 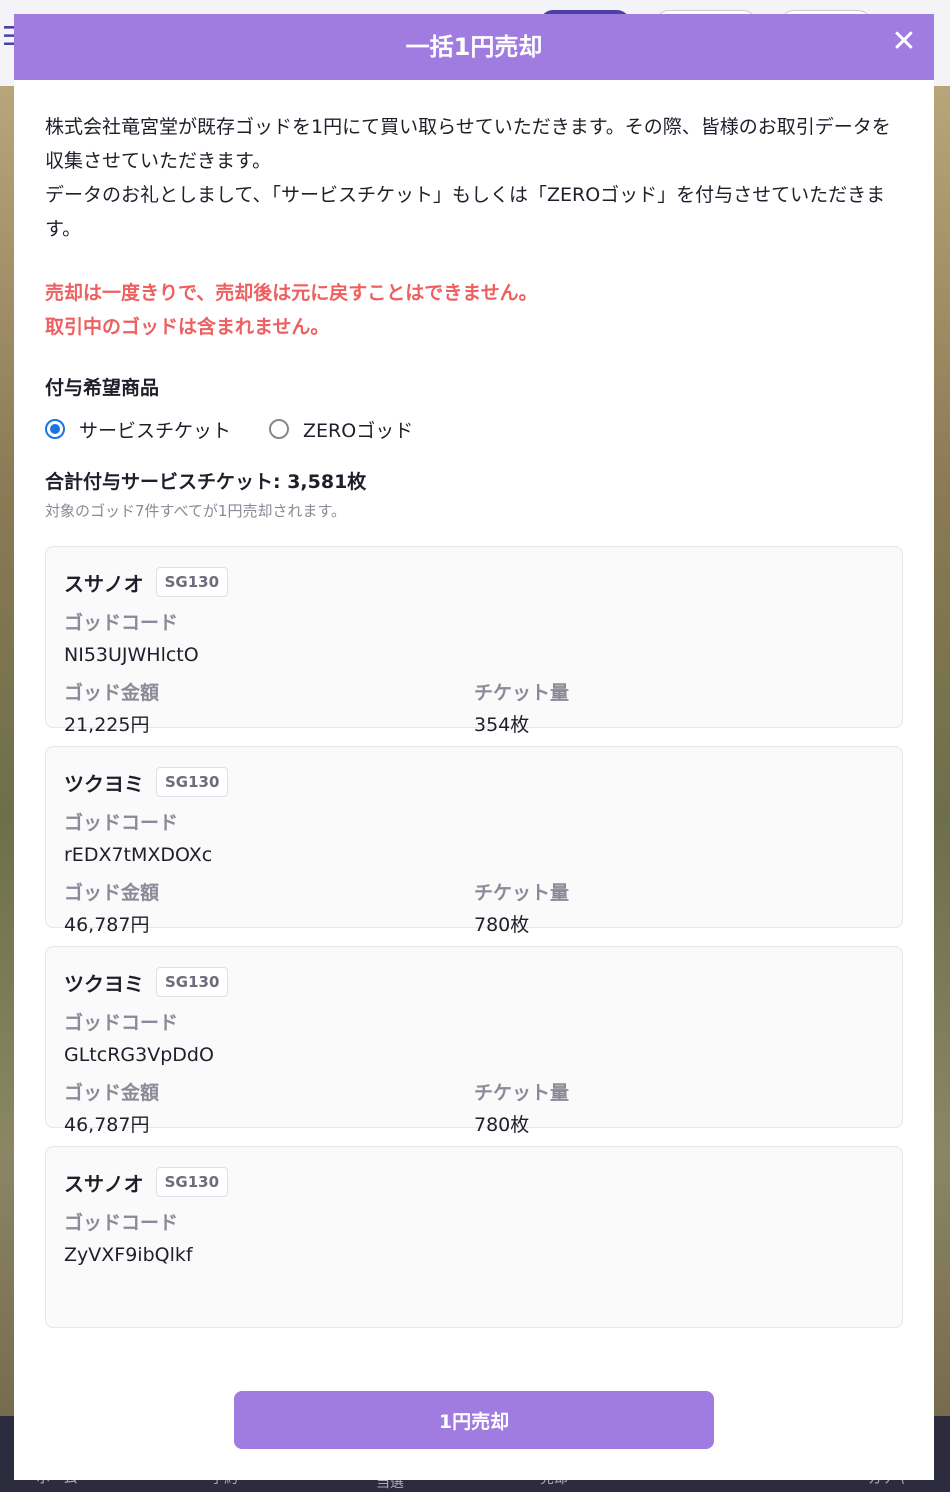 What do you see at coordinates (102, 388) in the screenshot?
I see `reward-section-title: 付与希望商品` at bounding box center [102, 388].